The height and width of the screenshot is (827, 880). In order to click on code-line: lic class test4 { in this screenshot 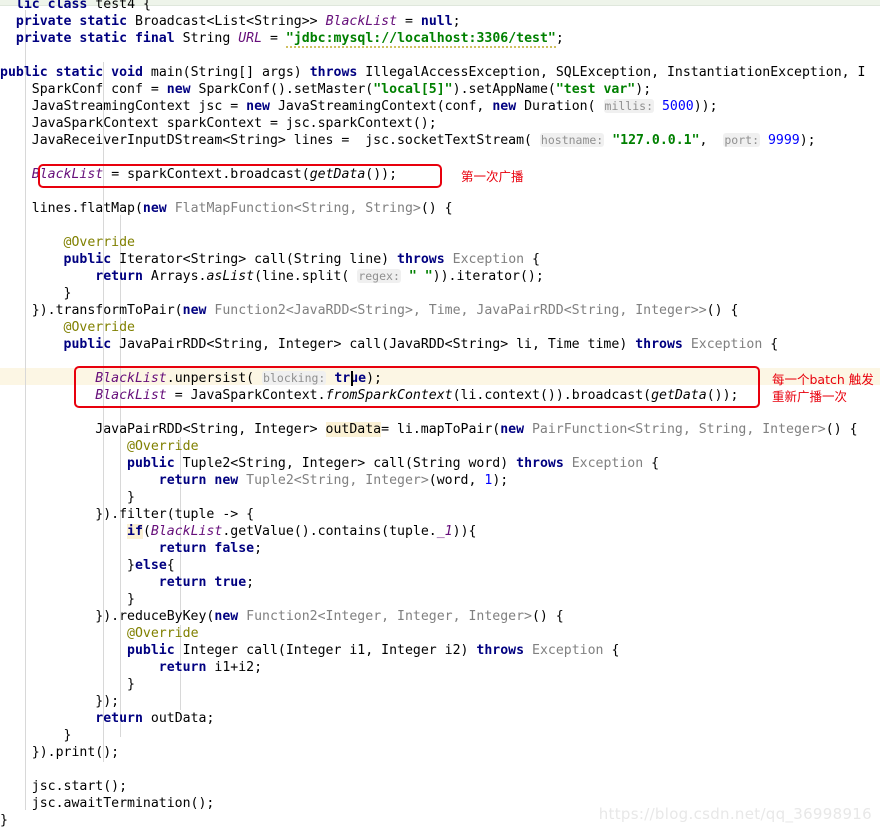, I will do `click(75, 6)`.